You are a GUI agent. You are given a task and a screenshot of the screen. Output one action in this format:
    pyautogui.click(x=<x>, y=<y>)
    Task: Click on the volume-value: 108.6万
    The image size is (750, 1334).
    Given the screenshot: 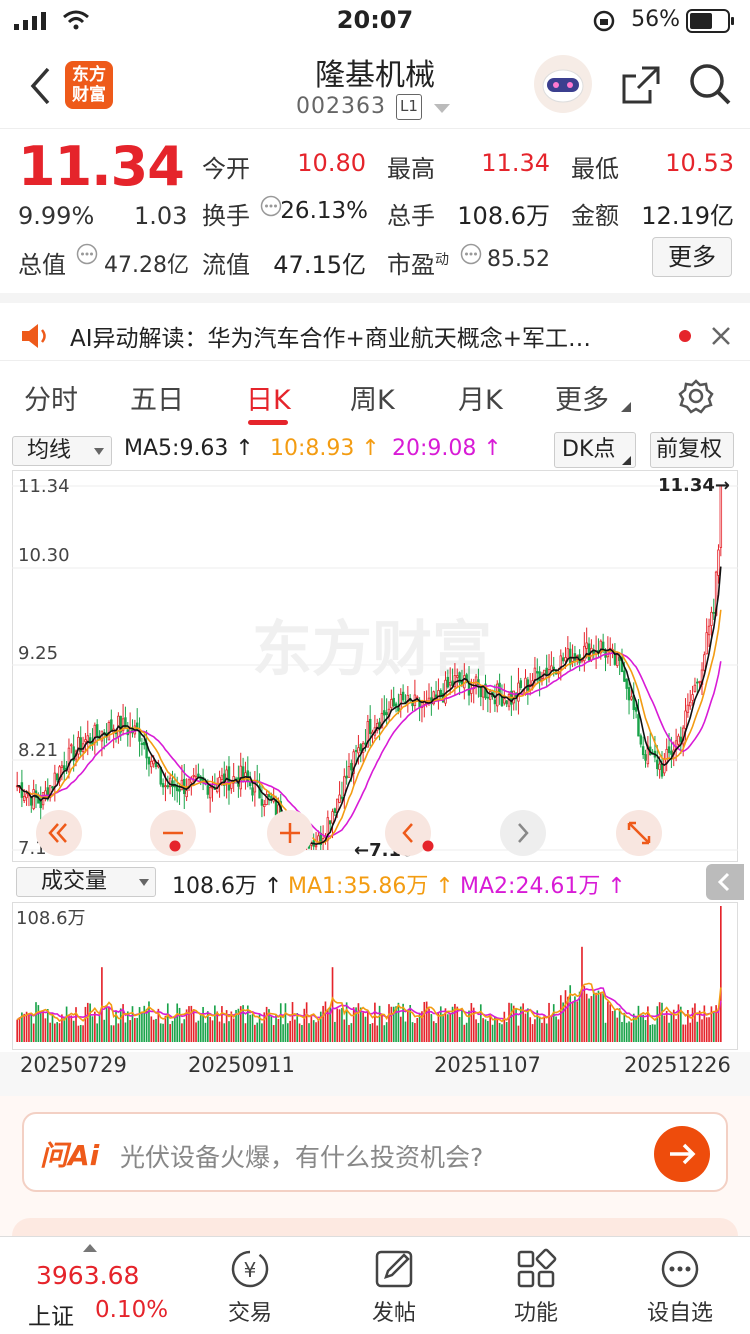 What is the action you would take?
    pyautogui.click(x=503, y=216)
    